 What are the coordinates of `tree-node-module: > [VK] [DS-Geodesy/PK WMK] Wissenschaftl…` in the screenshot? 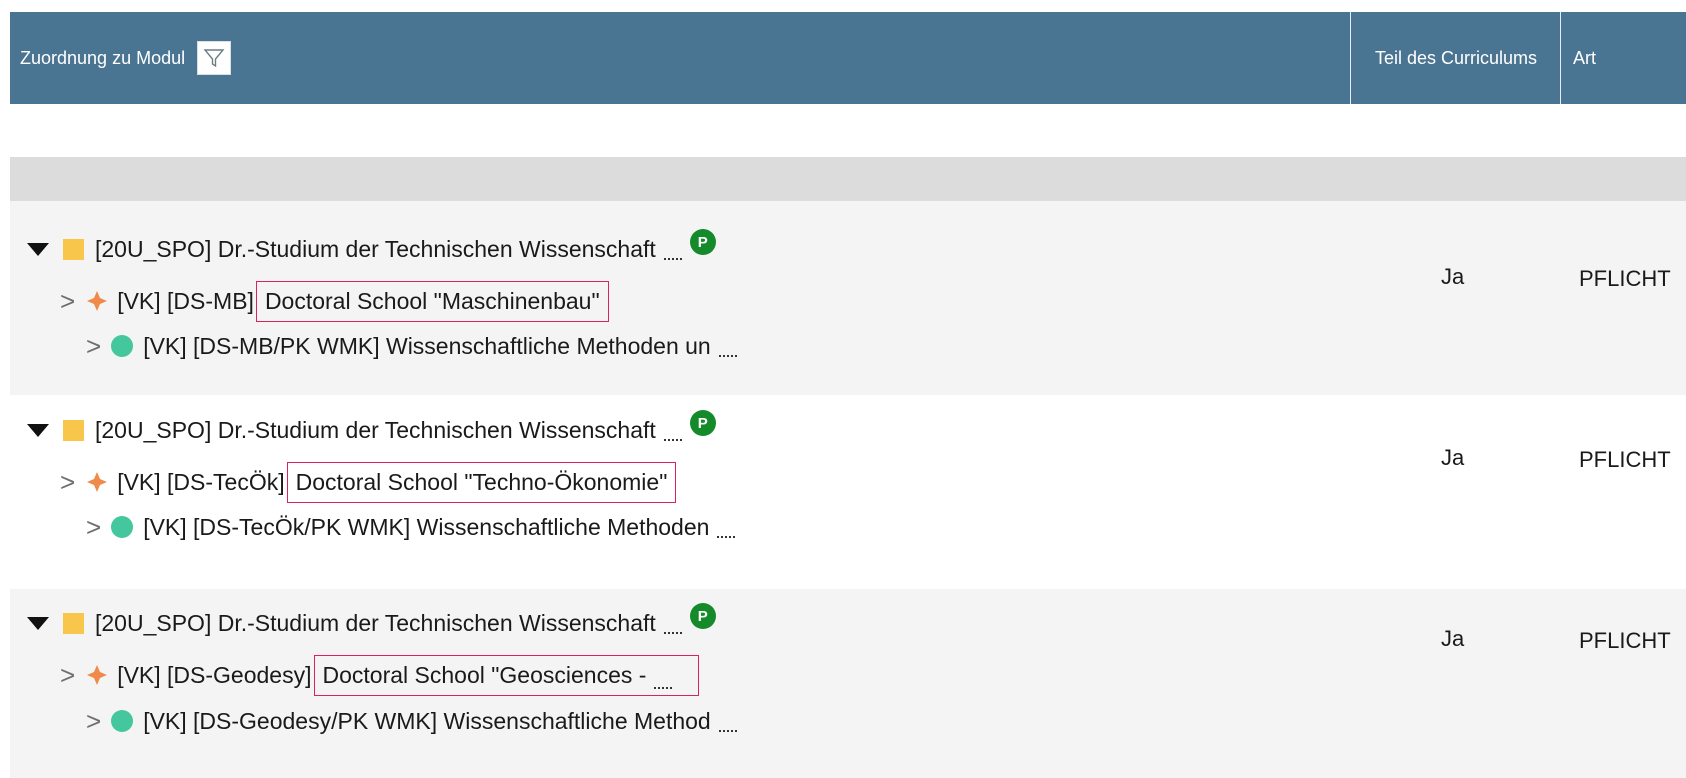 It's located at (411, 721).